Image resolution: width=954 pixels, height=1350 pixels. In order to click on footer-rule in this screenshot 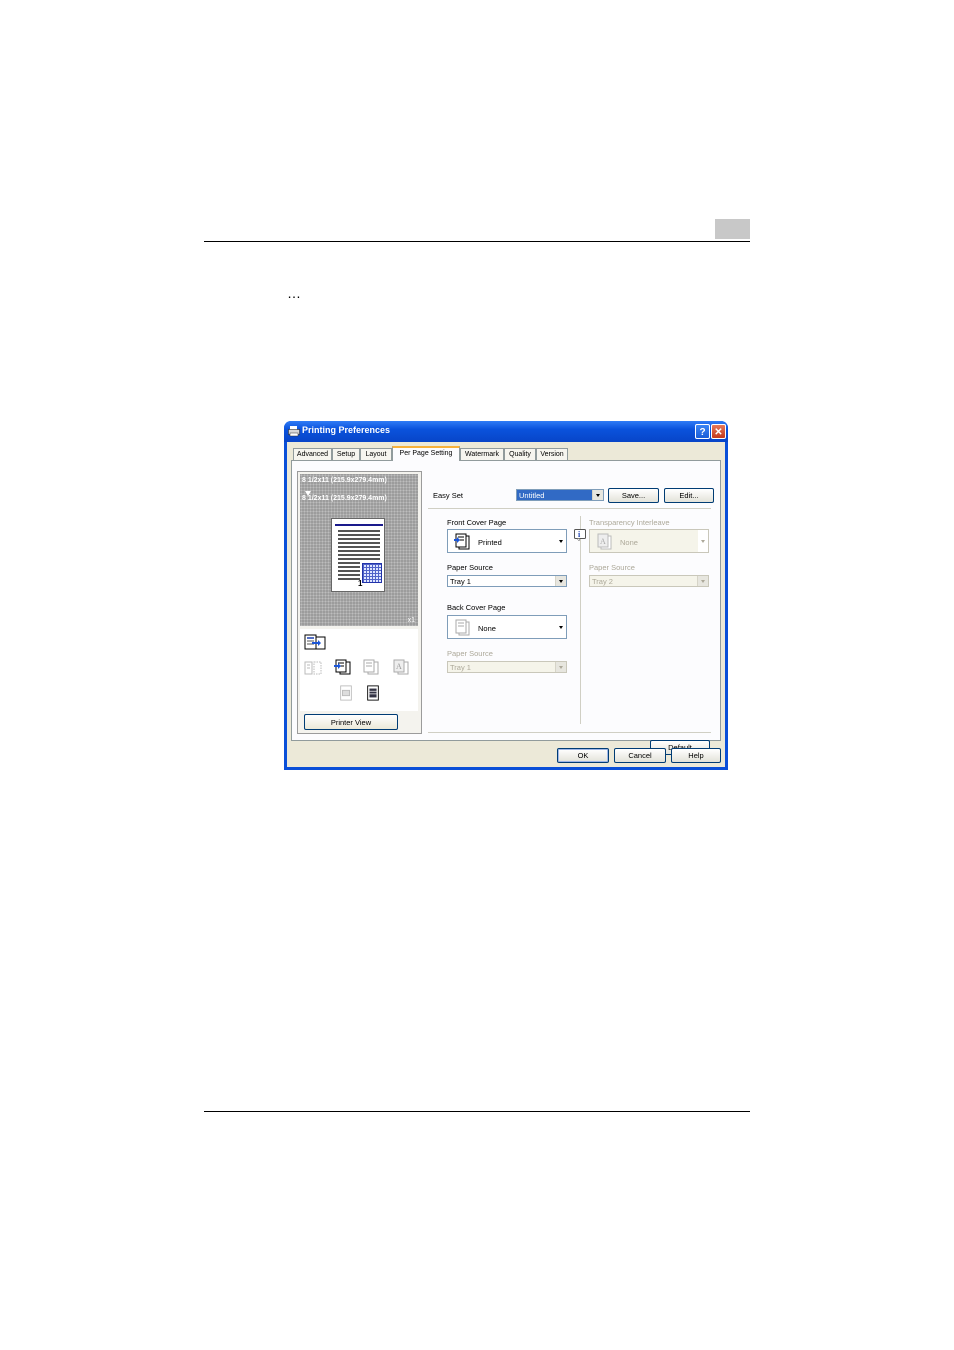, I will do `click(477, 1111)`.